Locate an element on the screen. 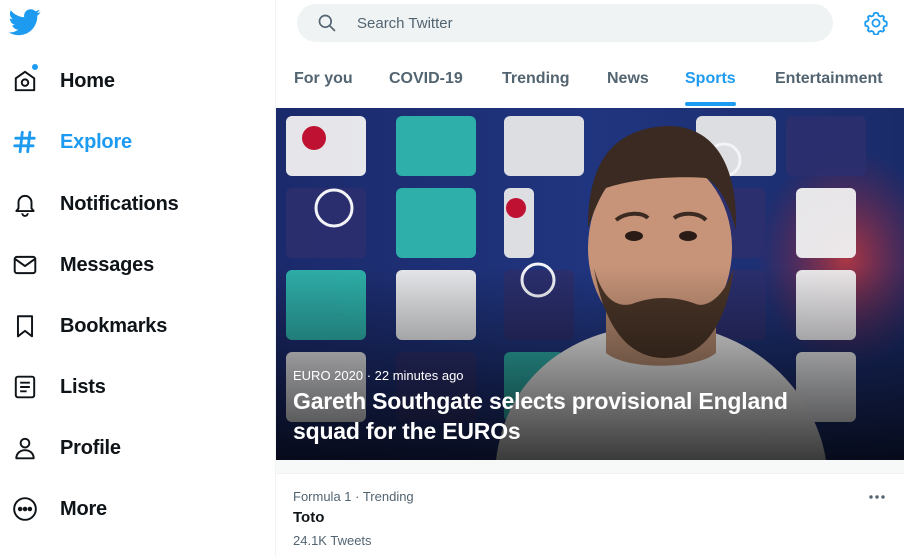 Image resolution: width=904 pixels, height=556 pixels. twitter-logo-icon is located at coordinates (25, 22).